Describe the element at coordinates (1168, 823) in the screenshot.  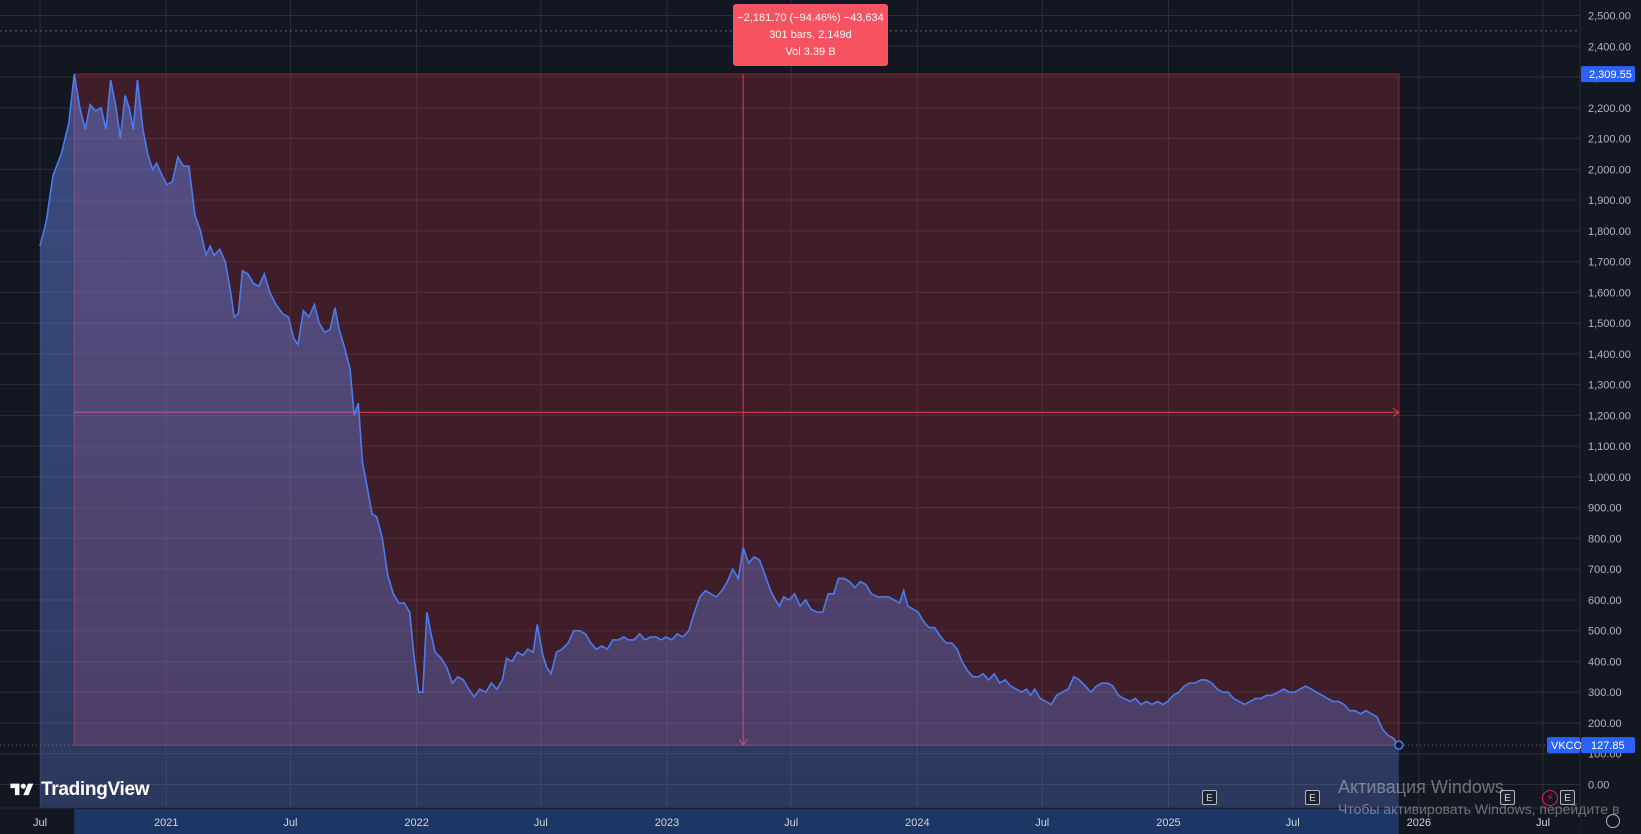
I see `x-tick-label: 2025` at that location.